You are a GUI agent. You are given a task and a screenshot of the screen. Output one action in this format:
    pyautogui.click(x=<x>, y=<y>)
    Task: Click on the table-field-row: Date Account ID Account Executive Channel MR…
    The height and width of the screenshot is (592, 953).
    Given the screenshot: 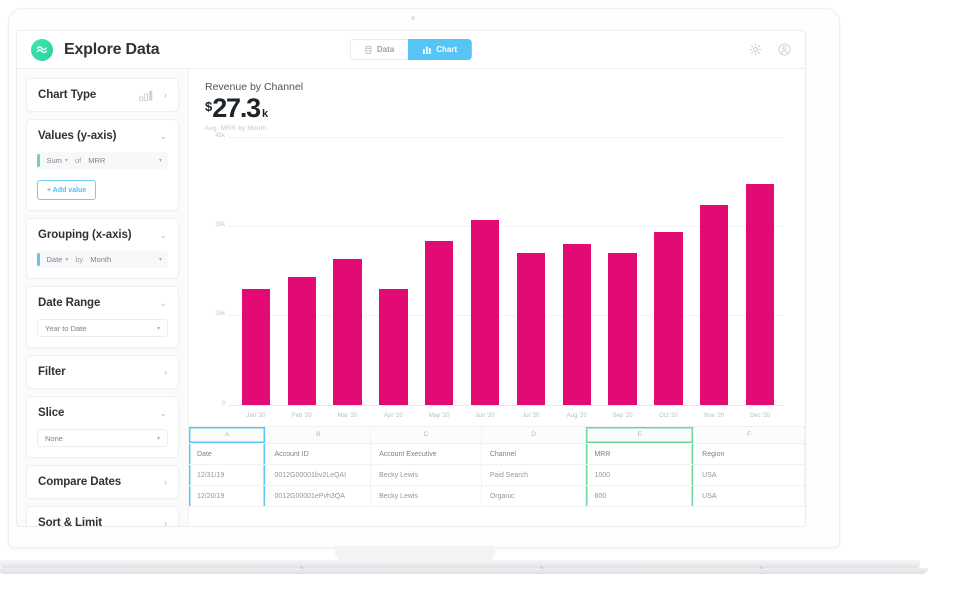 What is the action you would take?
    pyautogui.click(x=497, y=454)
    